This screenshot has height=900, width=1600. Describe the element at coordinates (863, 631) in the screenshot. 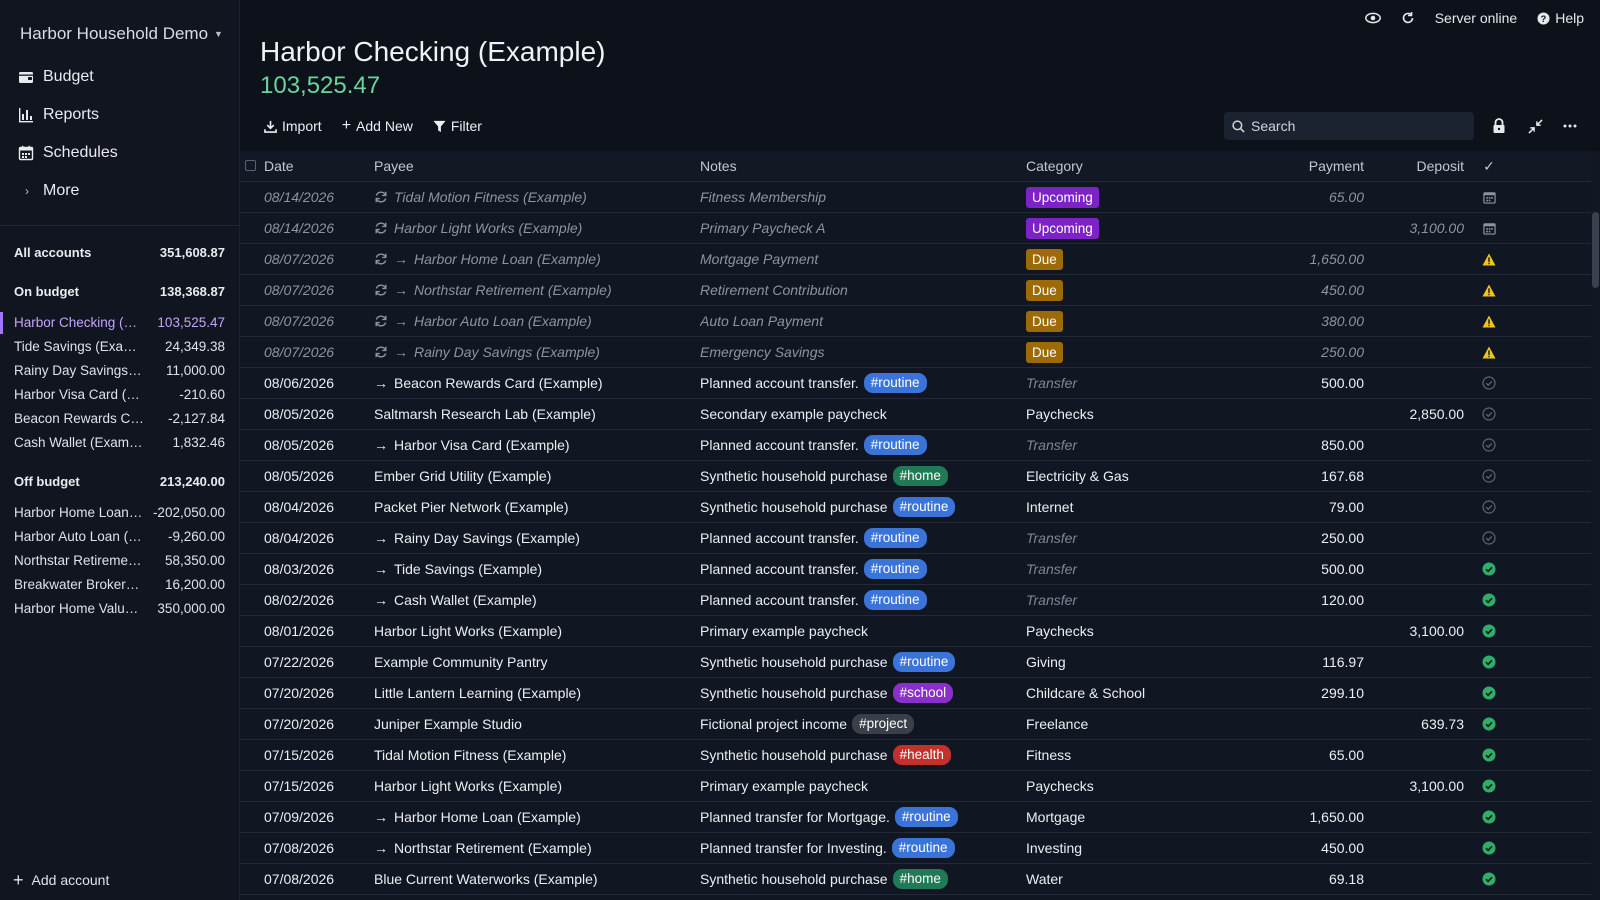

I see `notes-cell: Primary example paycheck` at that location.